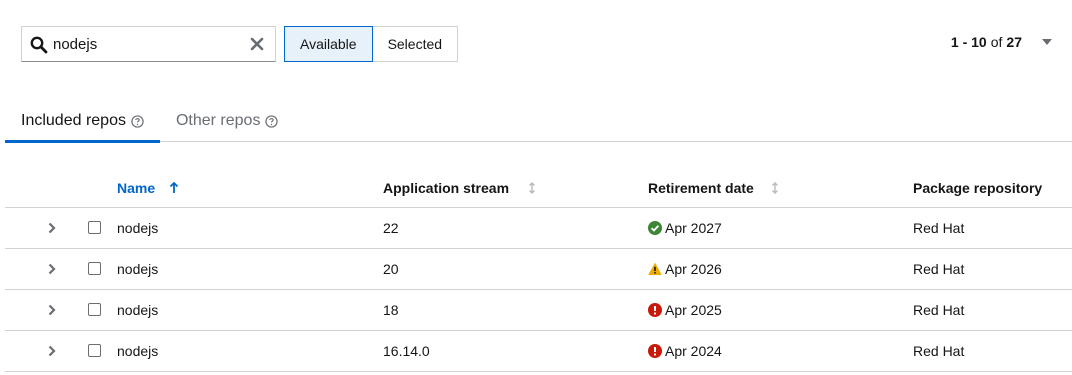 The image size is (1072, 375). Describe the element at coordinates (257, 44) in the screenshot. I see `clear-search-icon` at that location.